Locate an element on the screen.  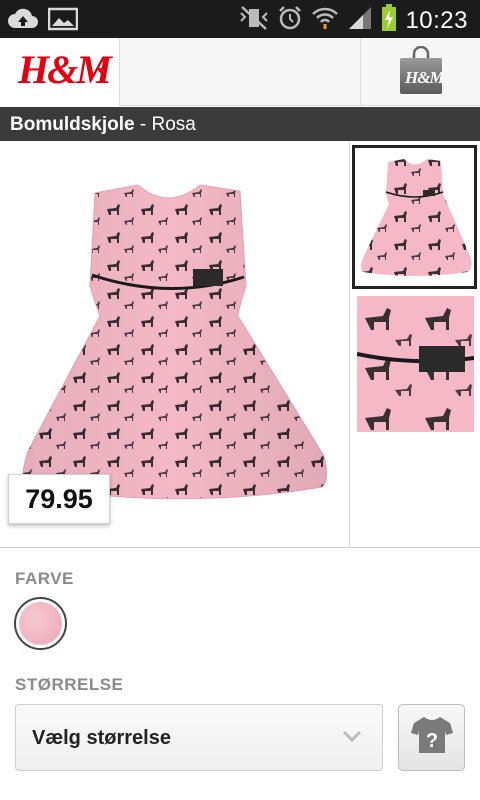
shopping-bag-button: H&M is located at coordinates (420, 72).